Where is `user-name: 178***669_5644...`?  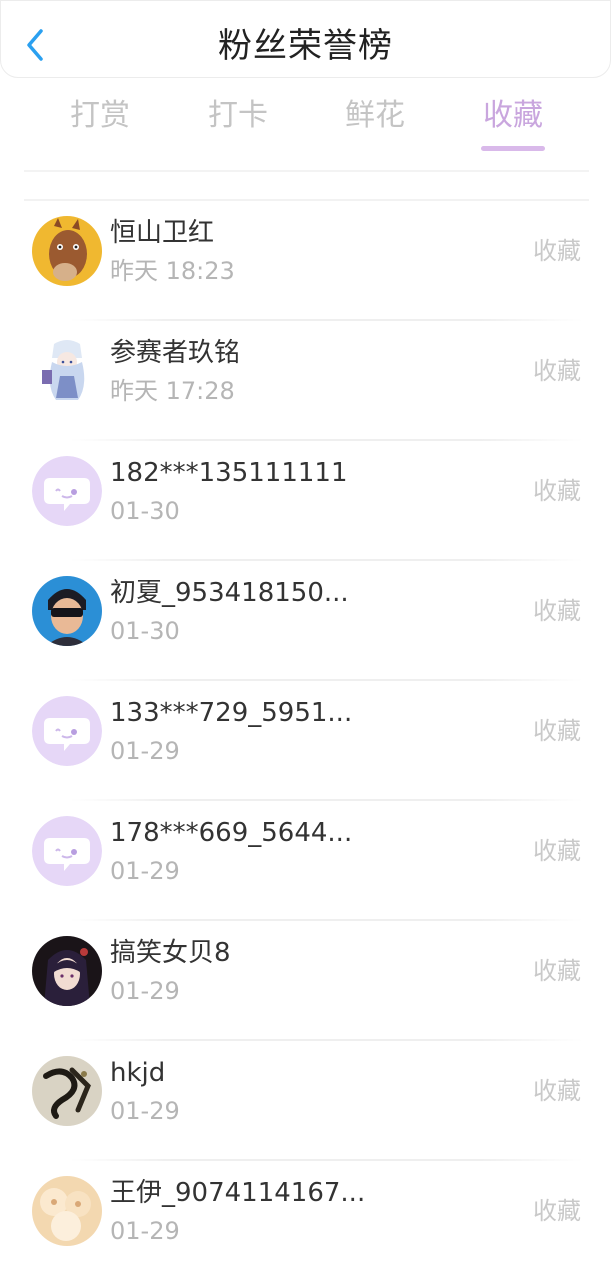 user-name: 178***669_5644... is located at coordinates (231, 833).